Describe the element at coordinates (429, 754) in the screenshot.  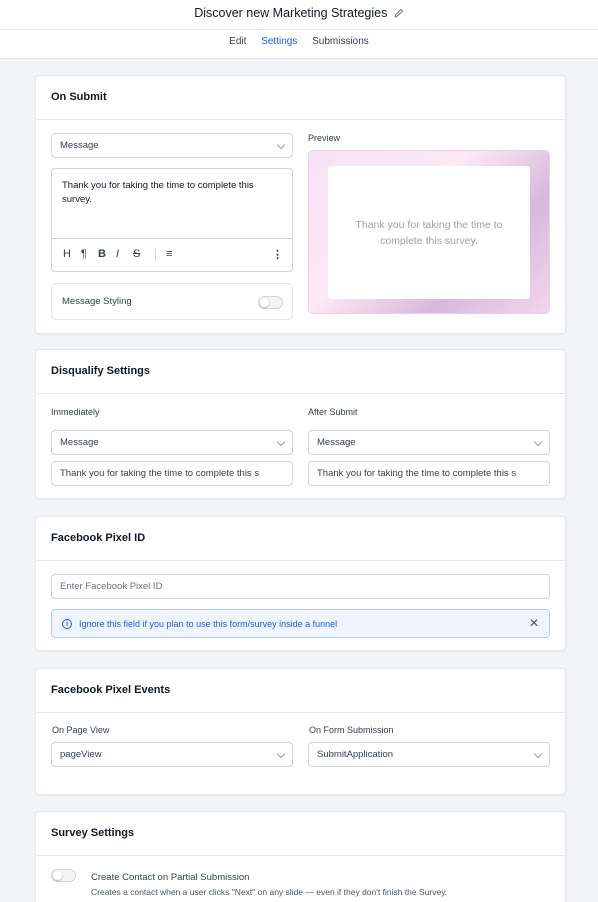
I see `form-submission-select: SubmitApplication` at that location.